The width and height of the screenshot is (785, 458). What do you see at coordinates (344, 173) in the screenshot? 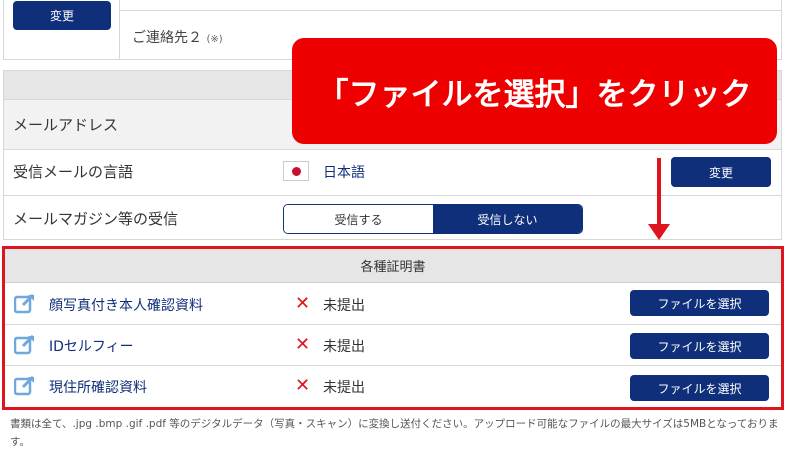
I see `language-value: 日本語` at bounding box center [344, 173].